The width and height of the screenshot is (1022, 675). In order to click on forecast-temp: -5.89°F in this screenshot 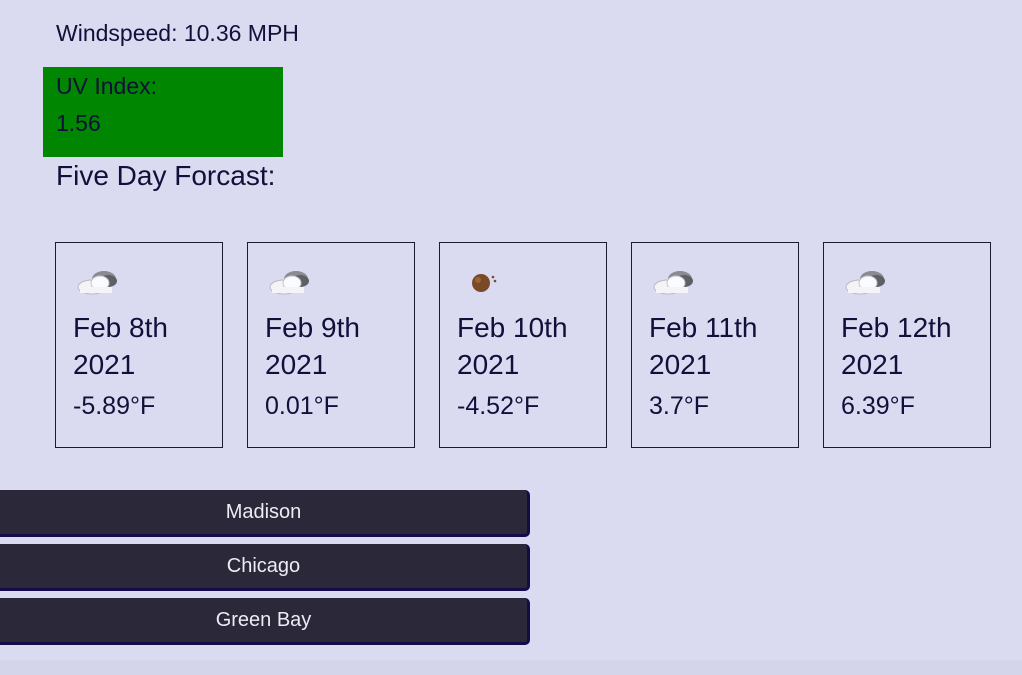, I will do `click(114, 406)`.